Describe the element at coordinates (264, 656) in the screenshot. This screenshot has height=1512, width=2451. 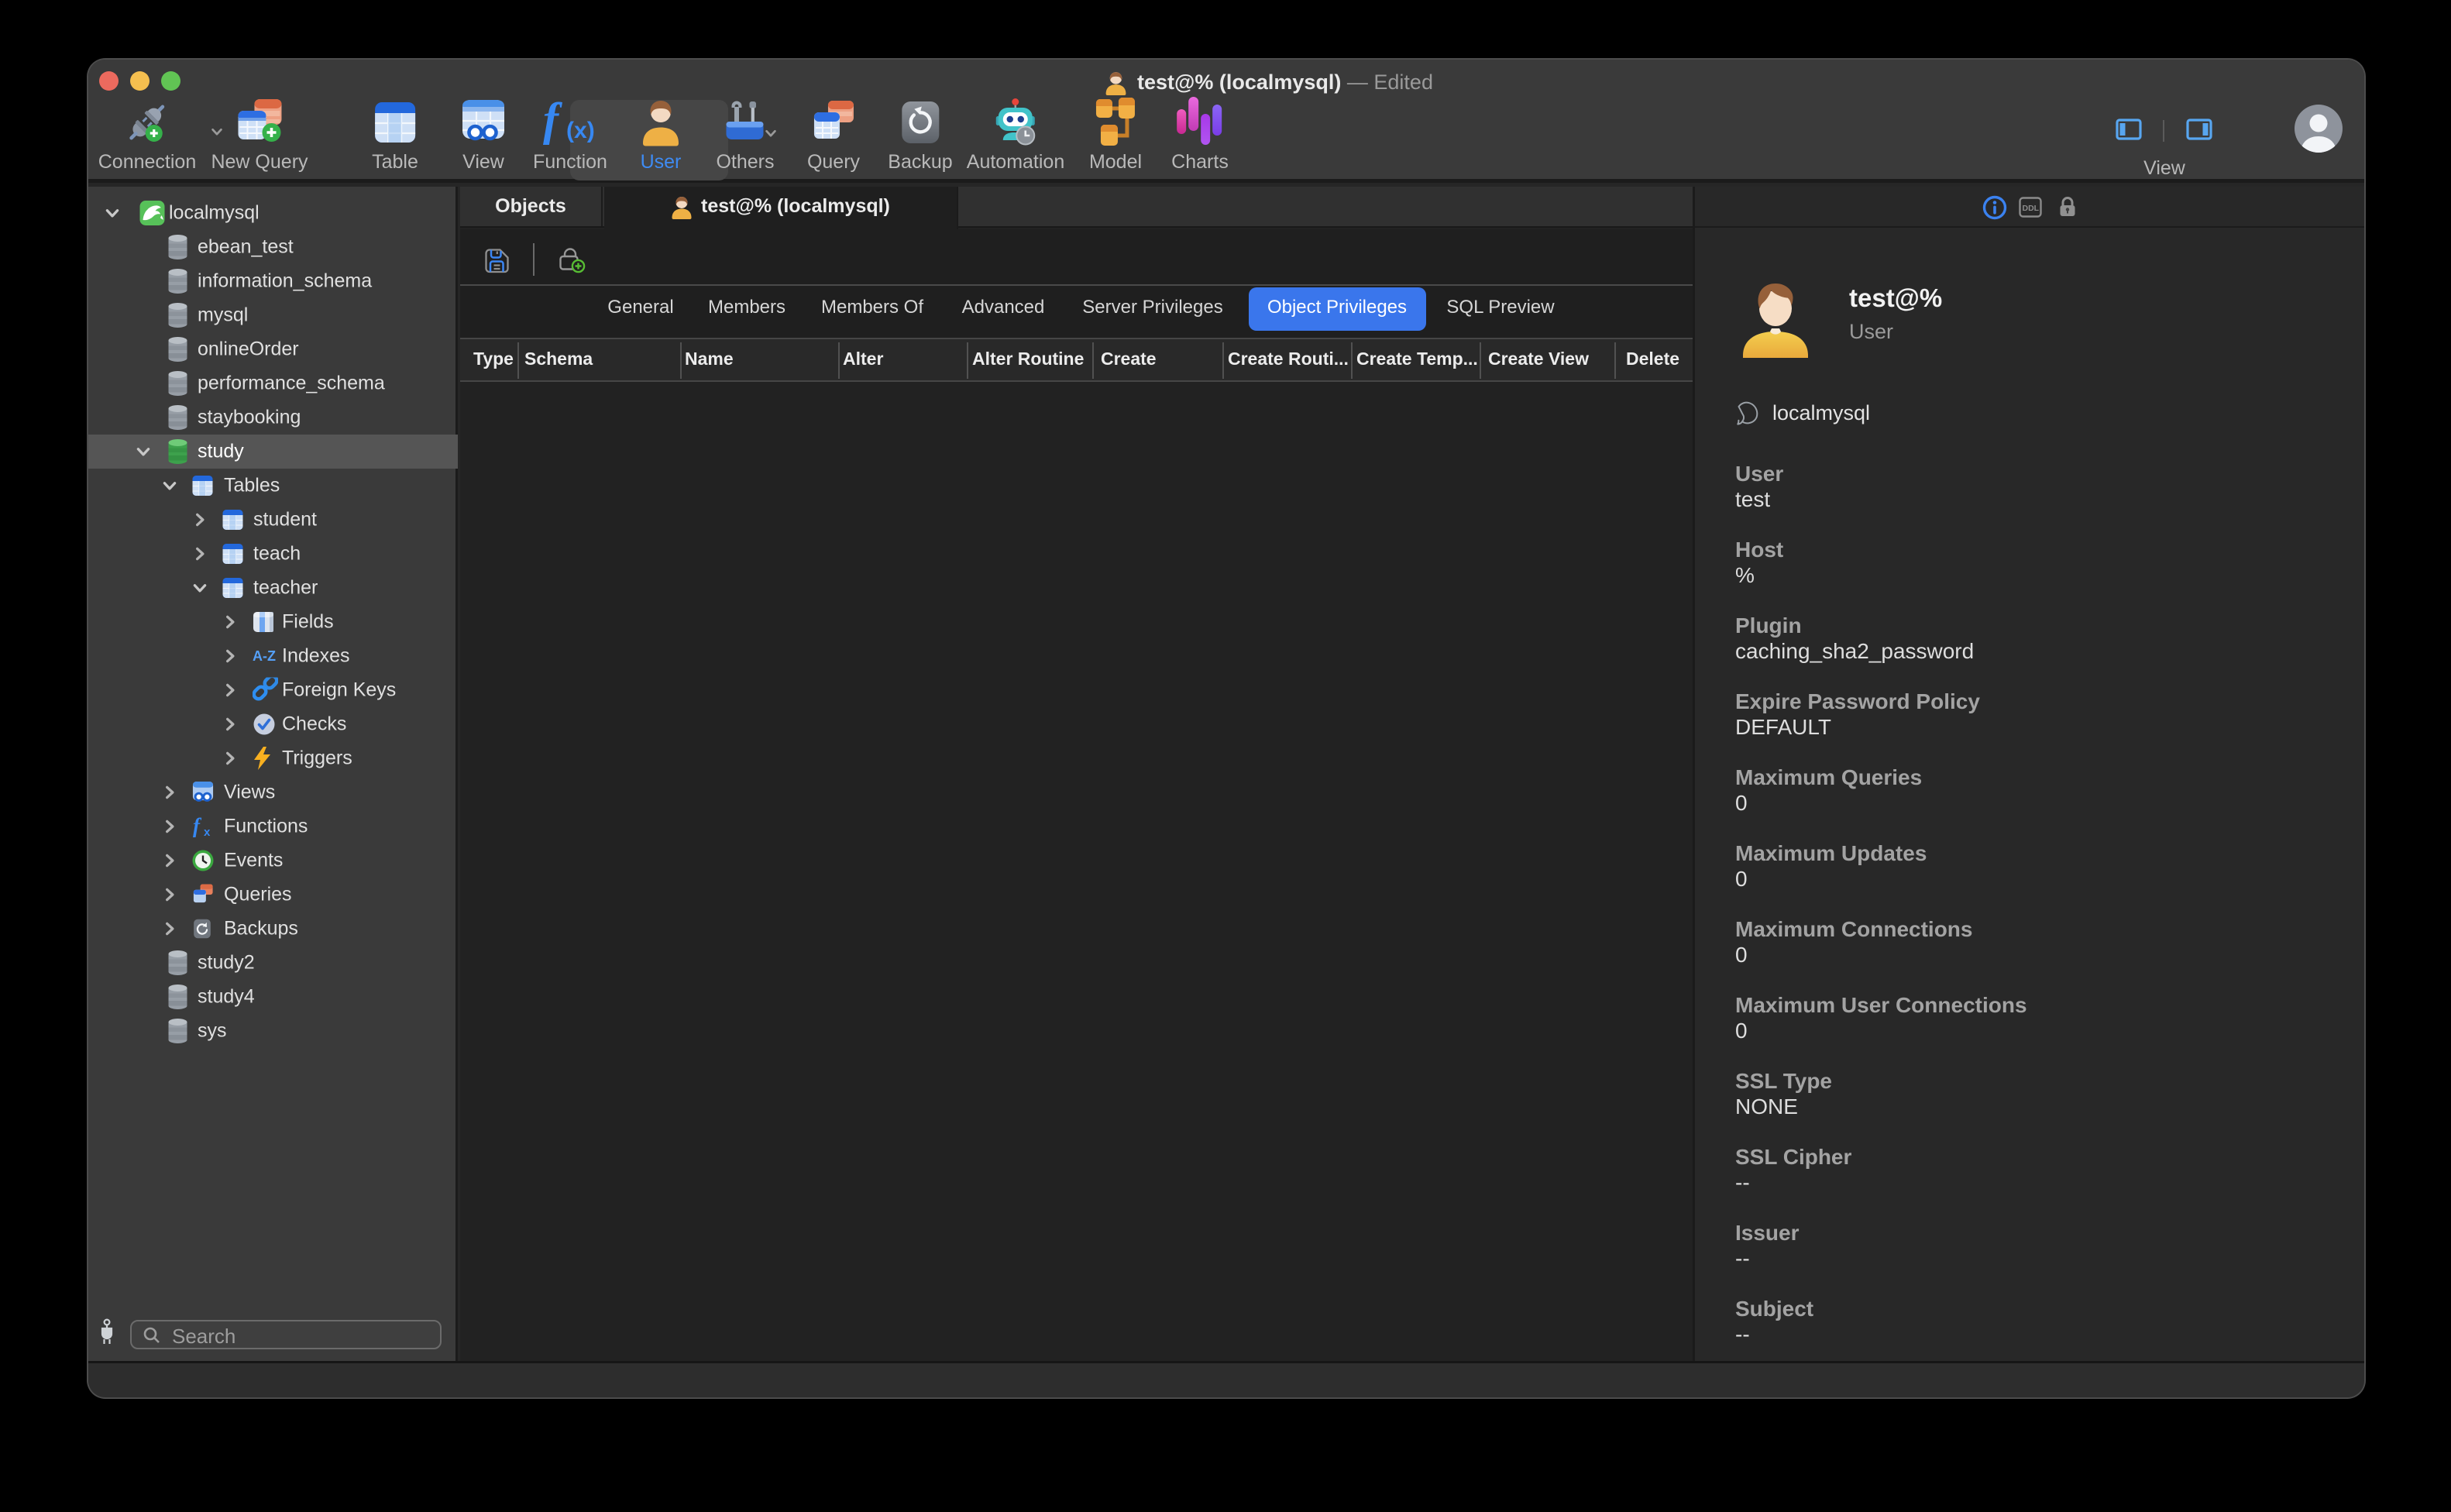
I see `svg-text: A-Z` at that location.